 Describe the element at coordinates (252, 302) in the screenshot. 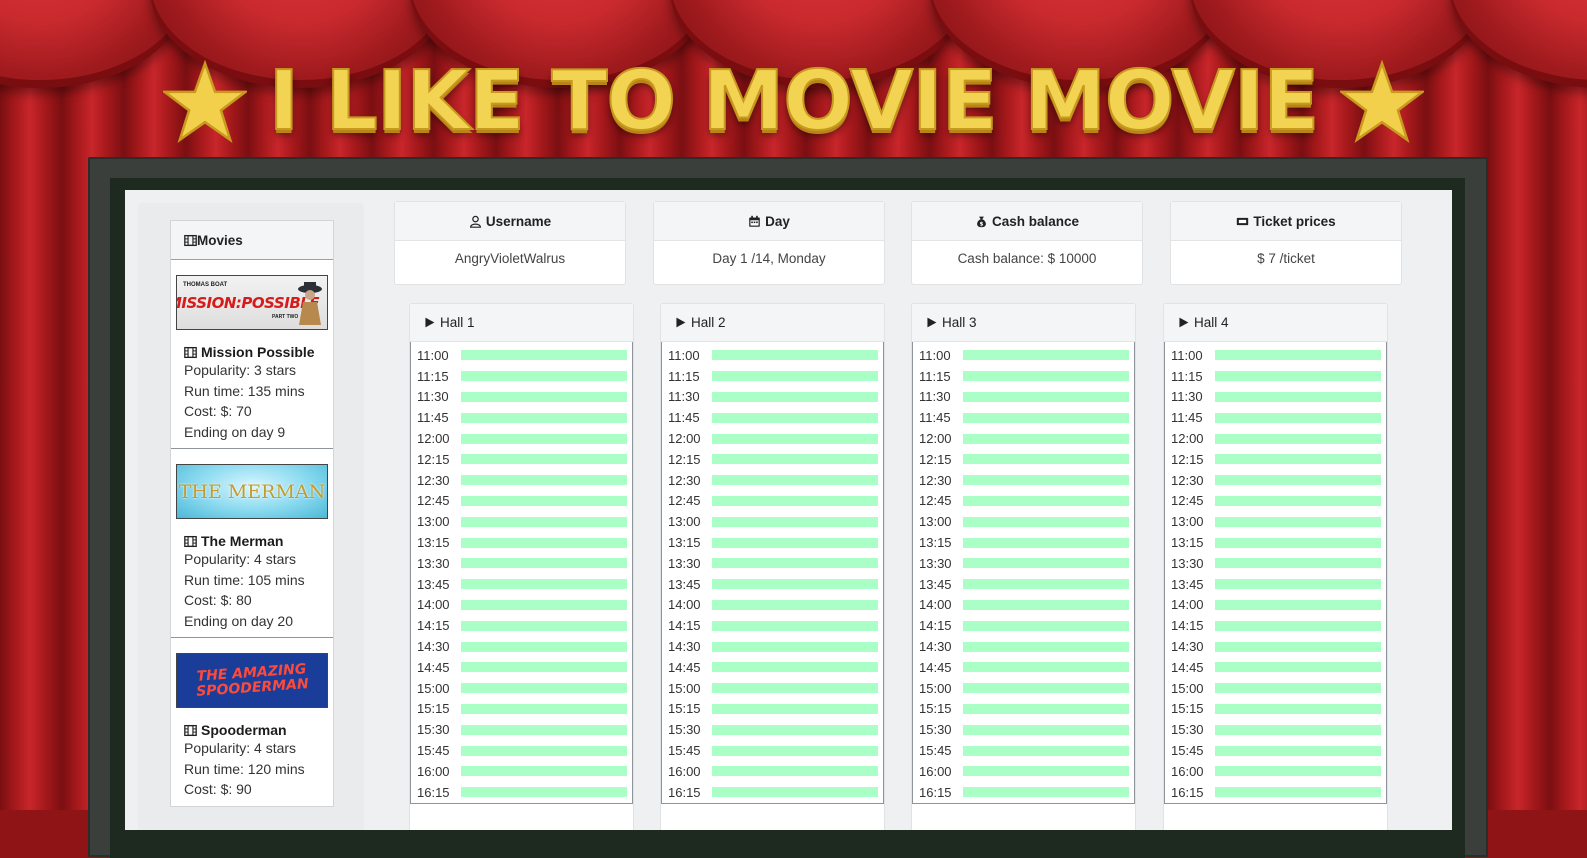

I see `movie-poster: THOMAS BOAT MISSION:POSSIBLE PART TWO` at that location.